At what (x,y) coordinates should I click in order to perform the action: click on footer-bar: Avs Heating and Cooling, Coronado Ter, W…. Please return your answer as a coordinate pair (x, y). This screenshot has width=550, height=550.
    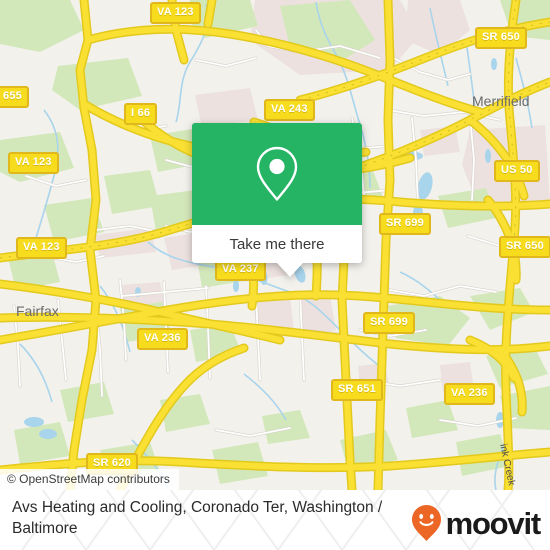
    Looking at the image, I should click on (275, 520).